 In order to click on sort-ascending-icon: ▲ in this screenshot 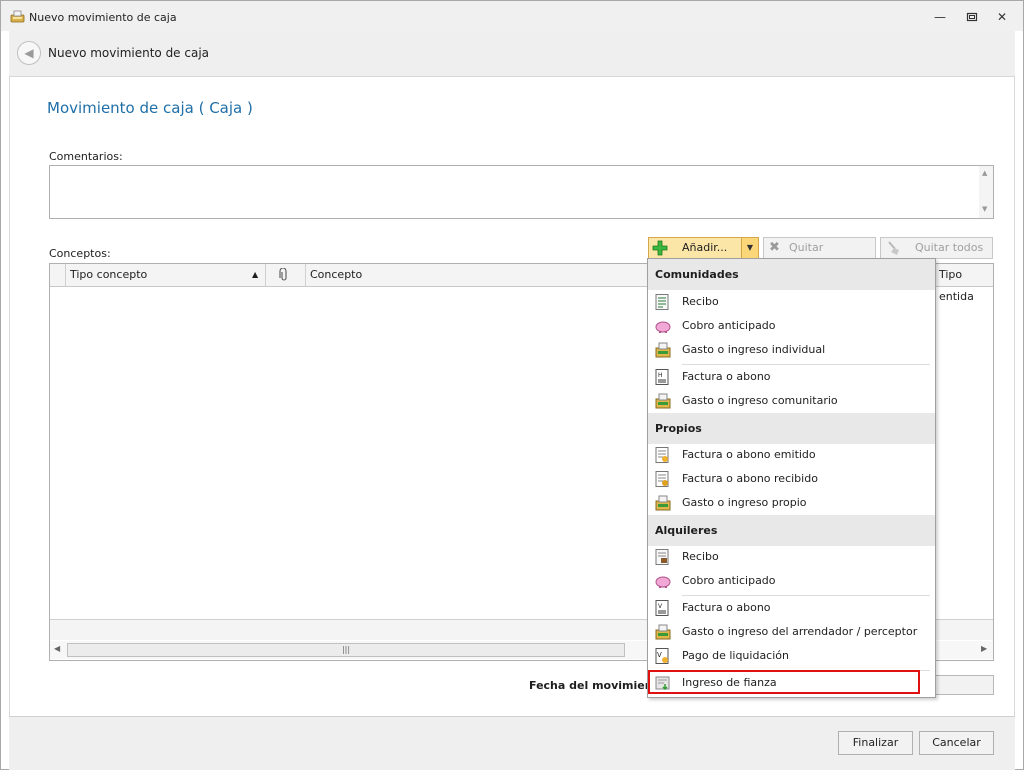, I will do `click(255, 274)`.